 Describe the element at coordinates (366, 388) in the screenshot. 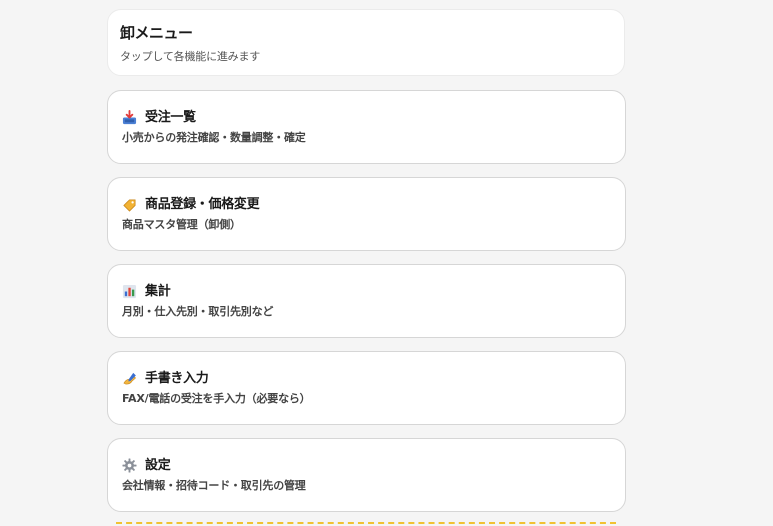

I see `menu-card-manual-input: 手書き入力 FAX/電話の受注を手入力（必要なら）` at that location.